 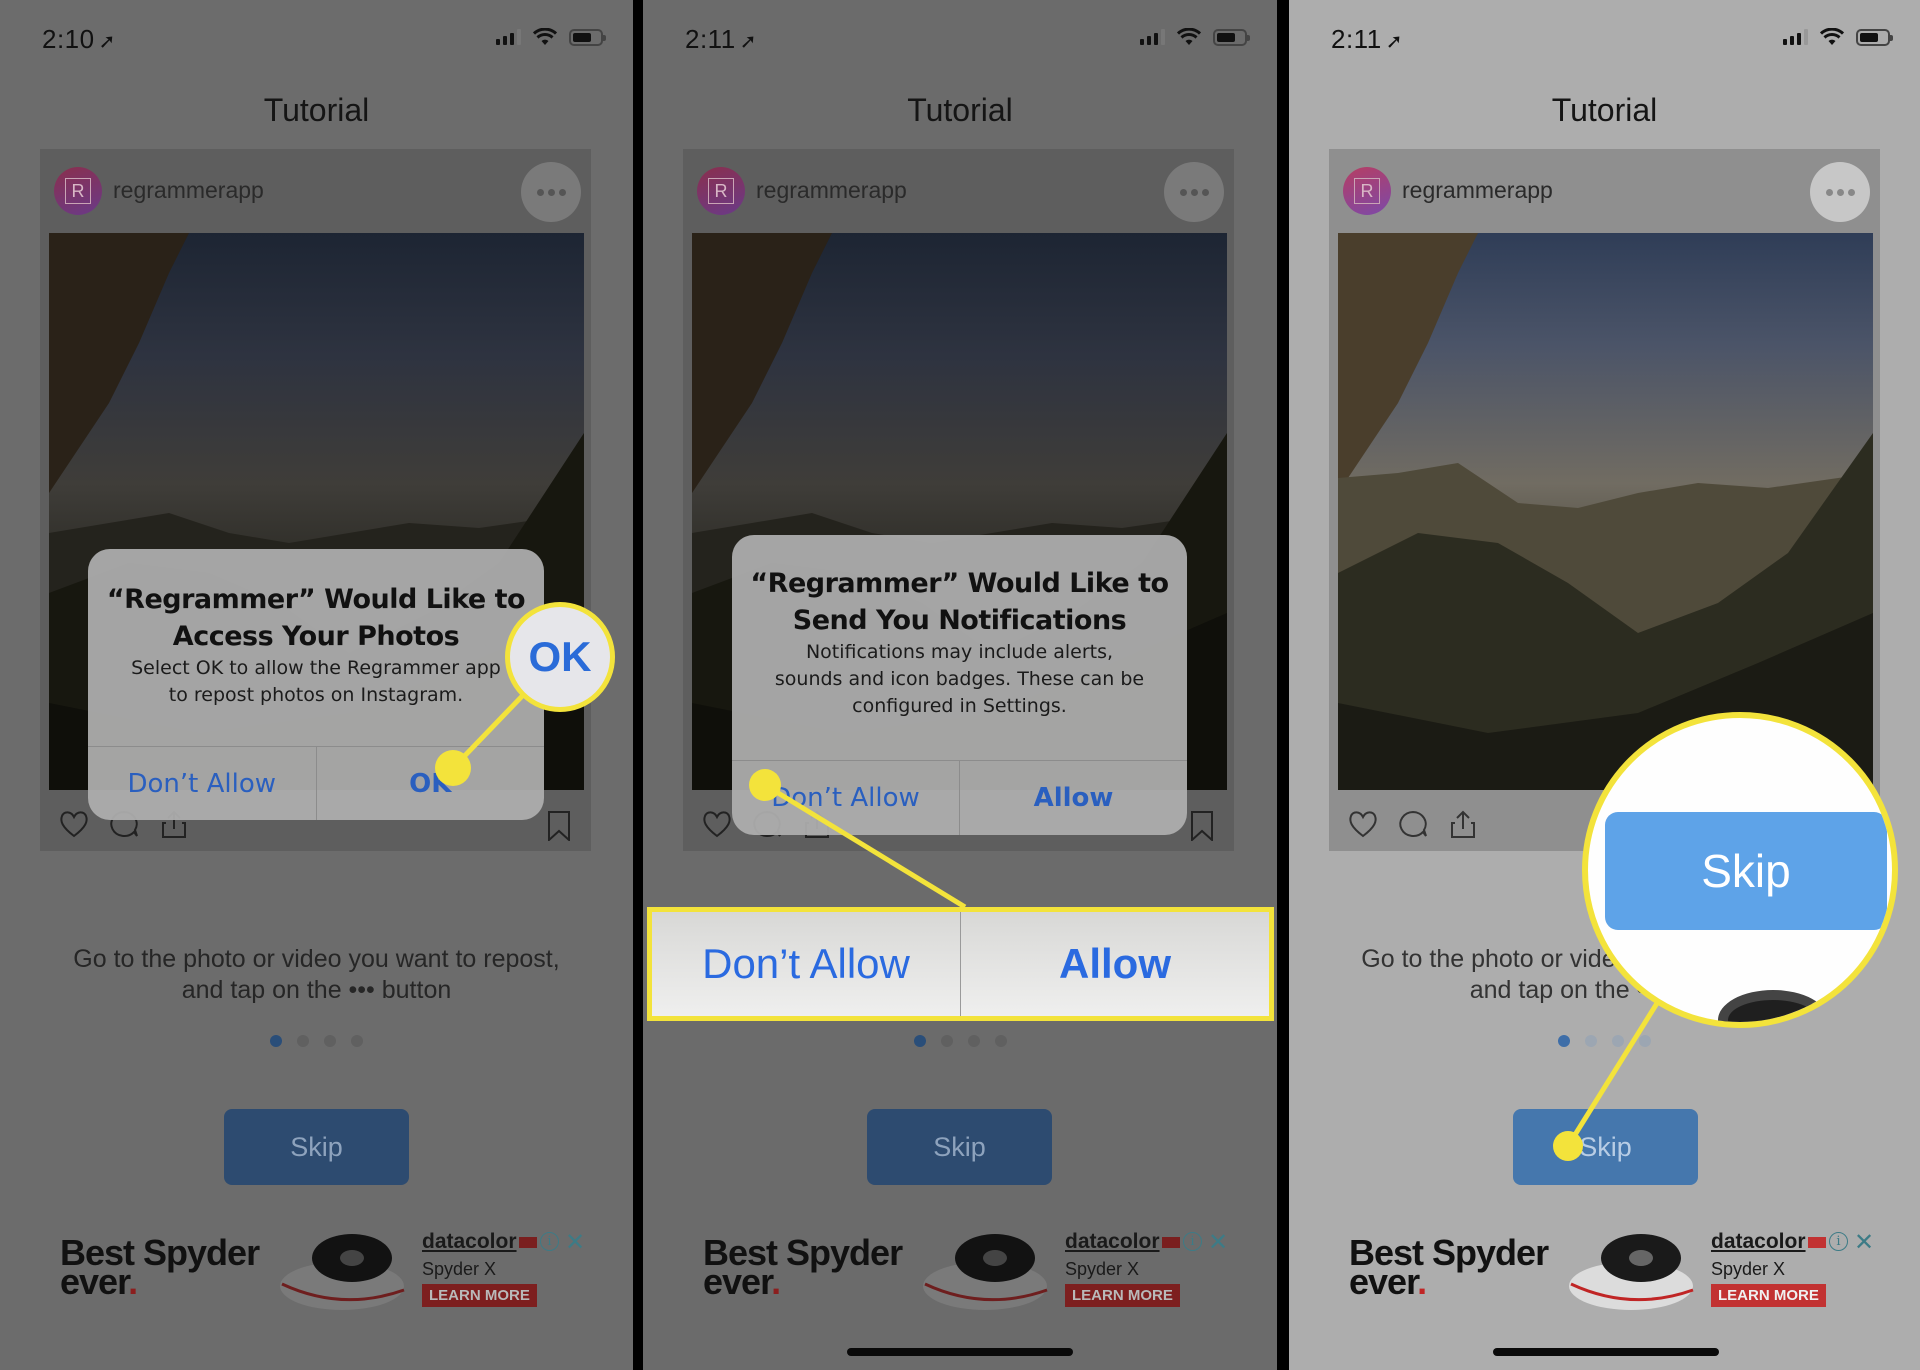 What do you see at coordinates (1114, 964) in the screenshot?
I see `allow-button-magnified: Allow` at bounding box center [1114, 964].